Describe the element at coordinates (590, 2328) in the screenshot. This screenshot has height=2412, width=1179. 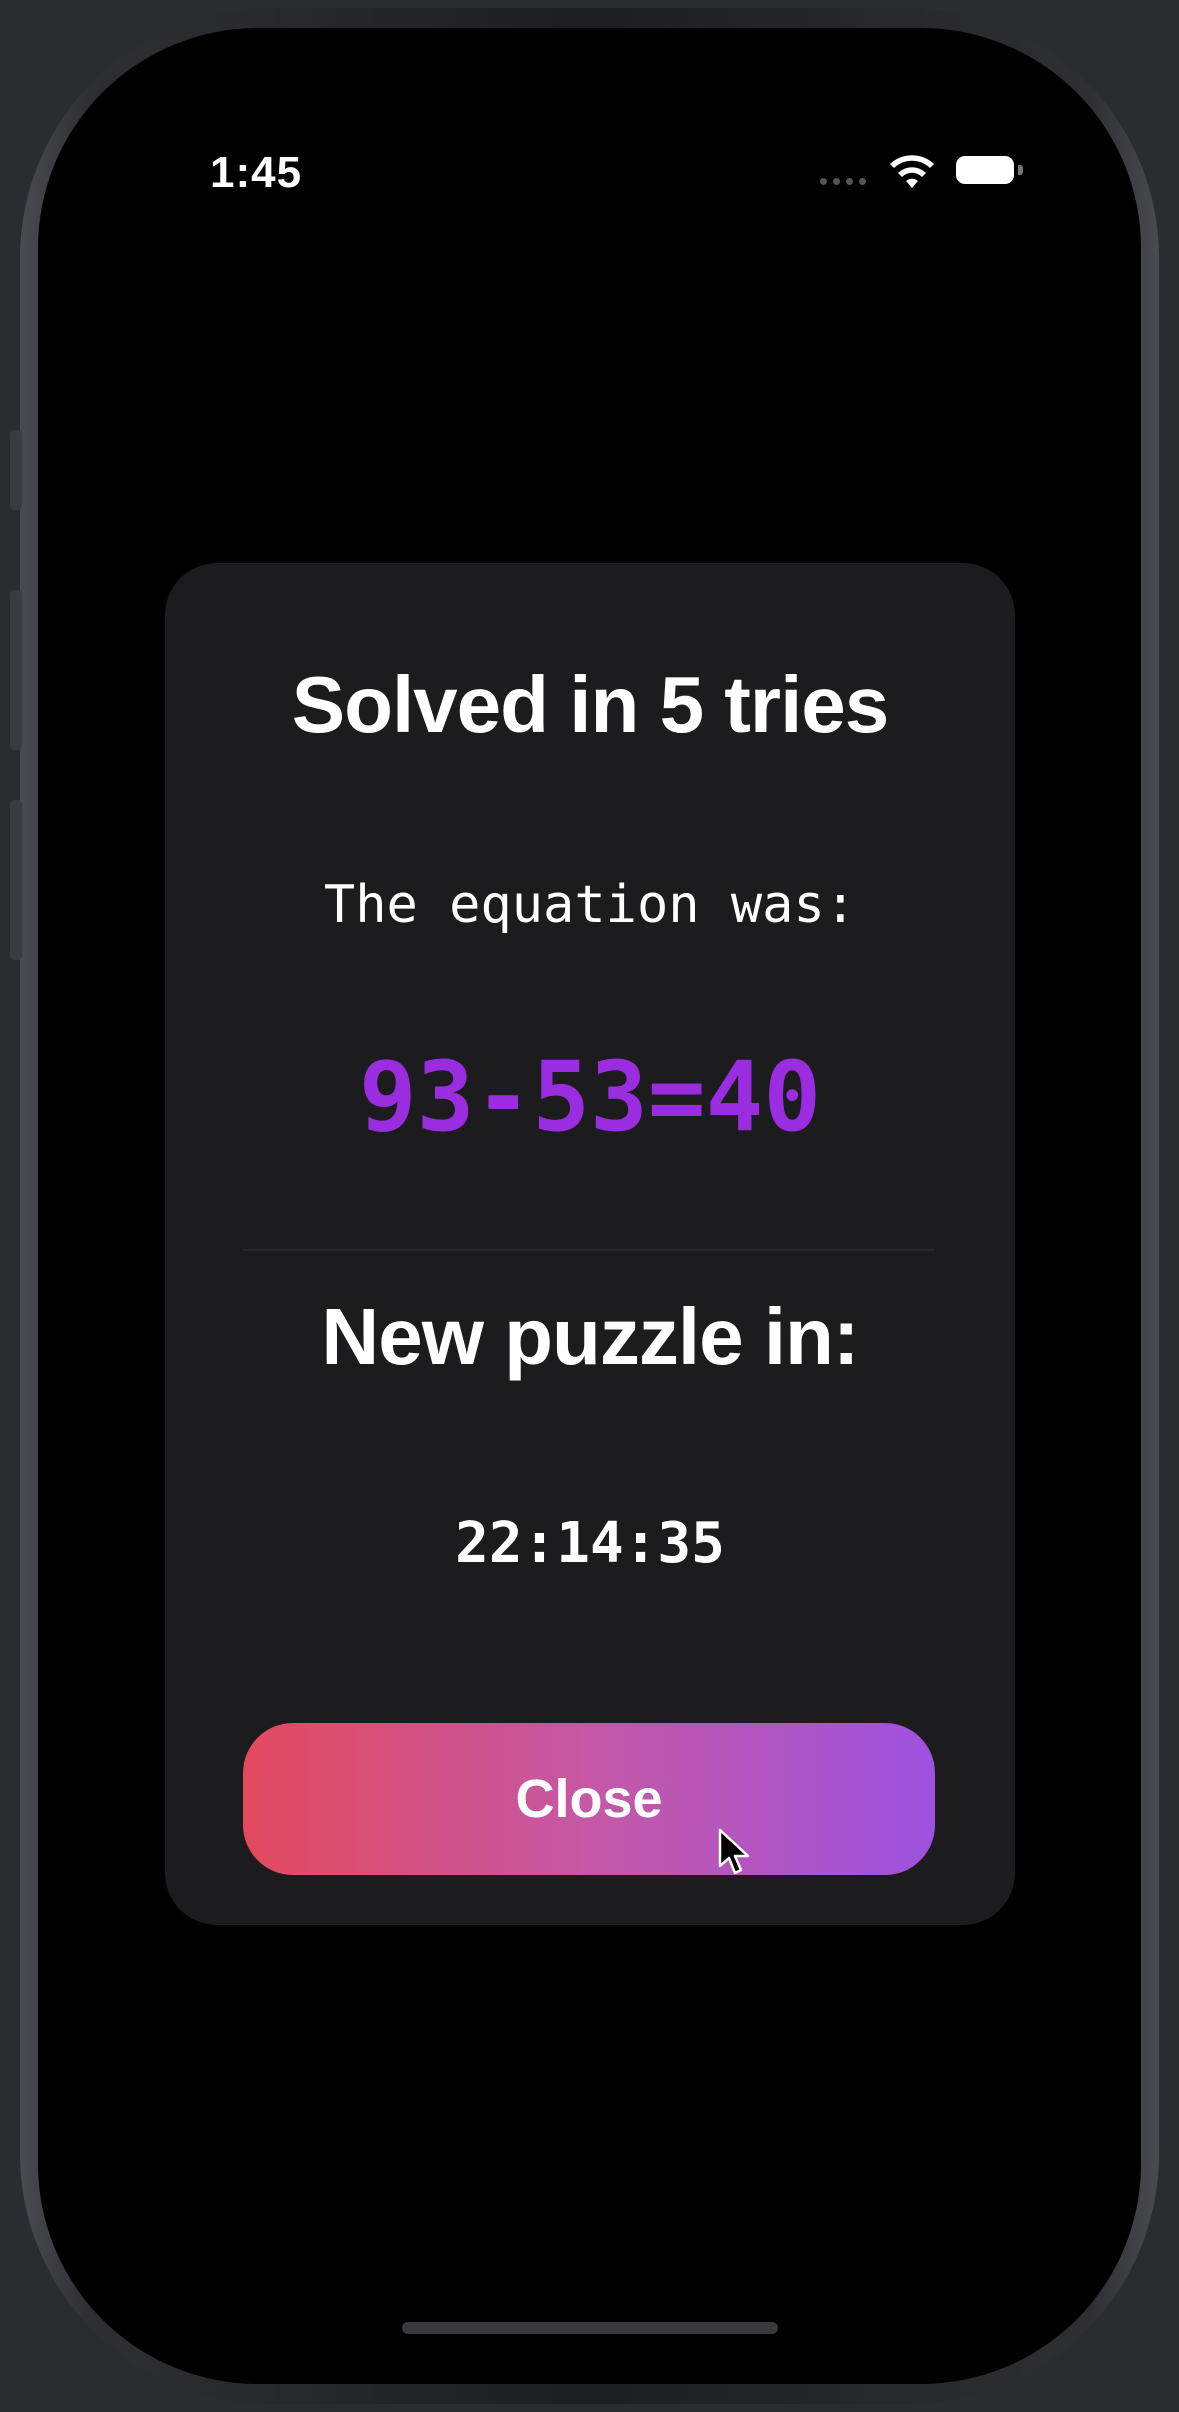
I see `home-indicator` at that location.